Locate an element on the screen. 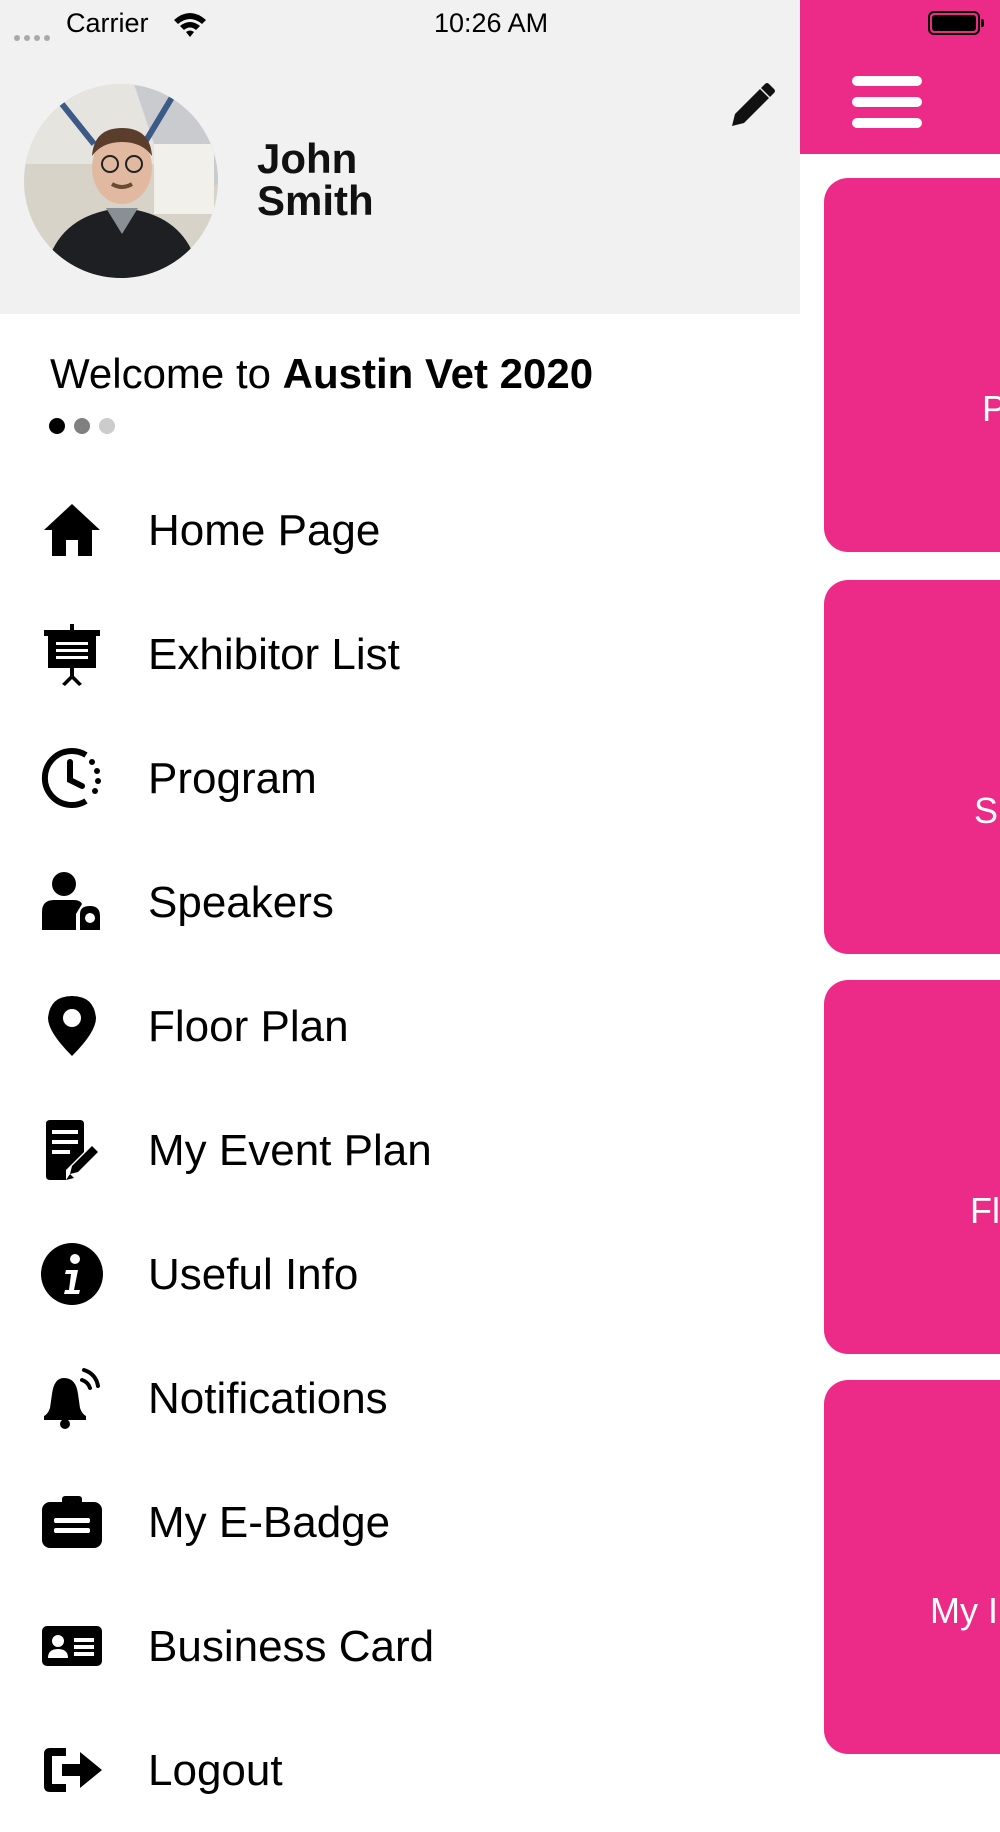 This screenshot has height=1832, width=1000. hamburger-menu-icon is located at coordinates (887, 102).